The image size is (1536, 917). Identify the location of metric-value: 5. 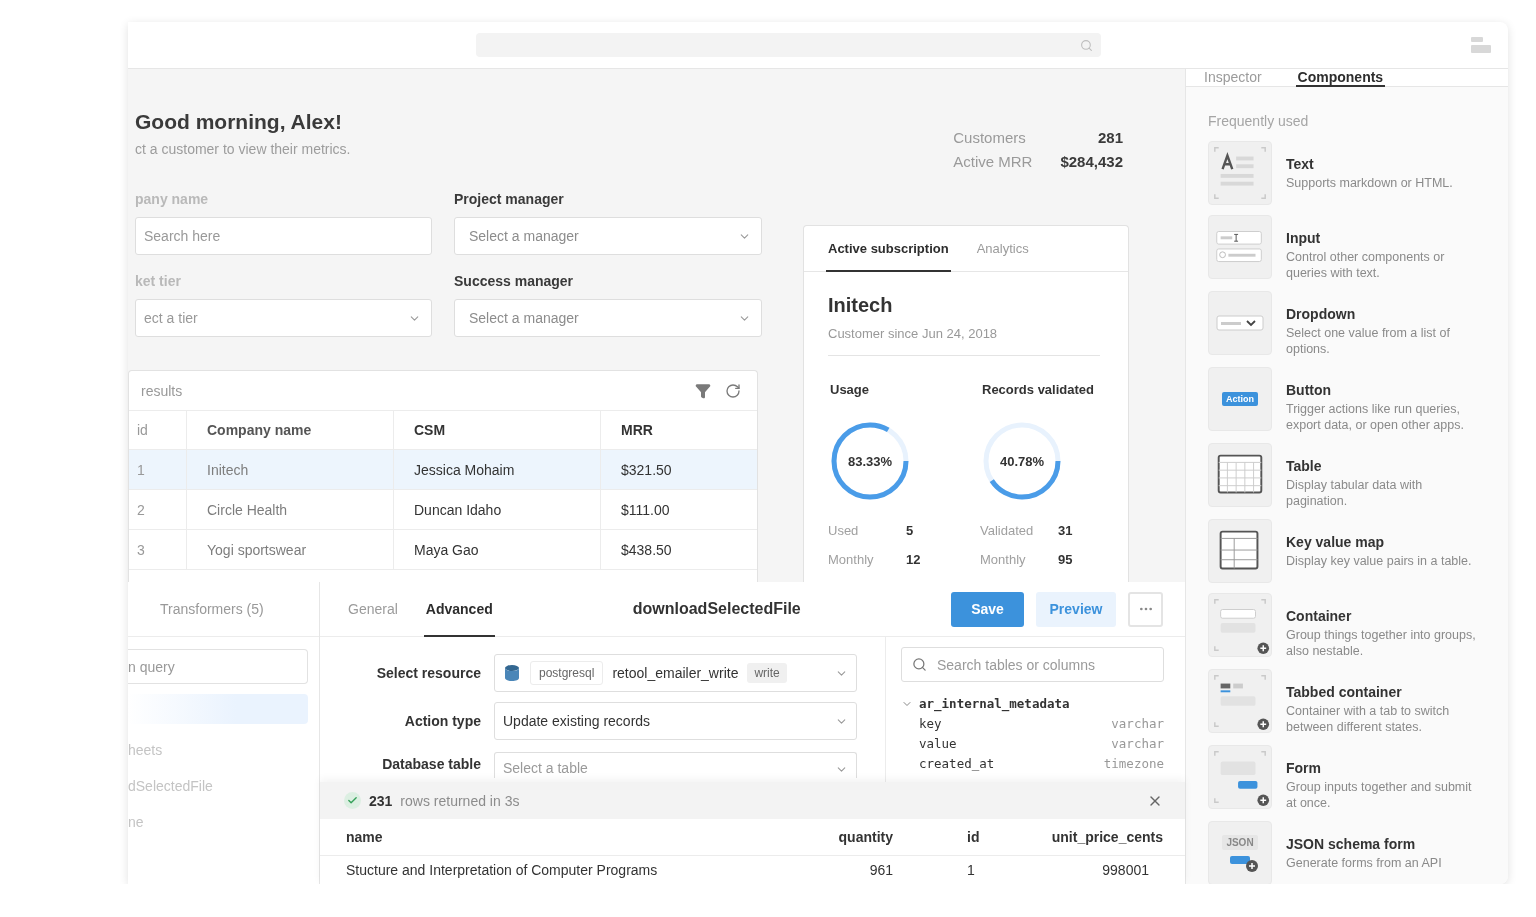
(910, 530).